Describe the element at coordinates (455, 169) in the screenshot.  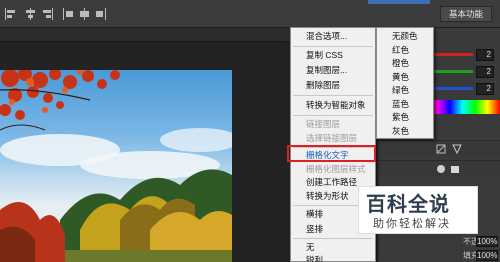
I see `fill-icon` at that location.